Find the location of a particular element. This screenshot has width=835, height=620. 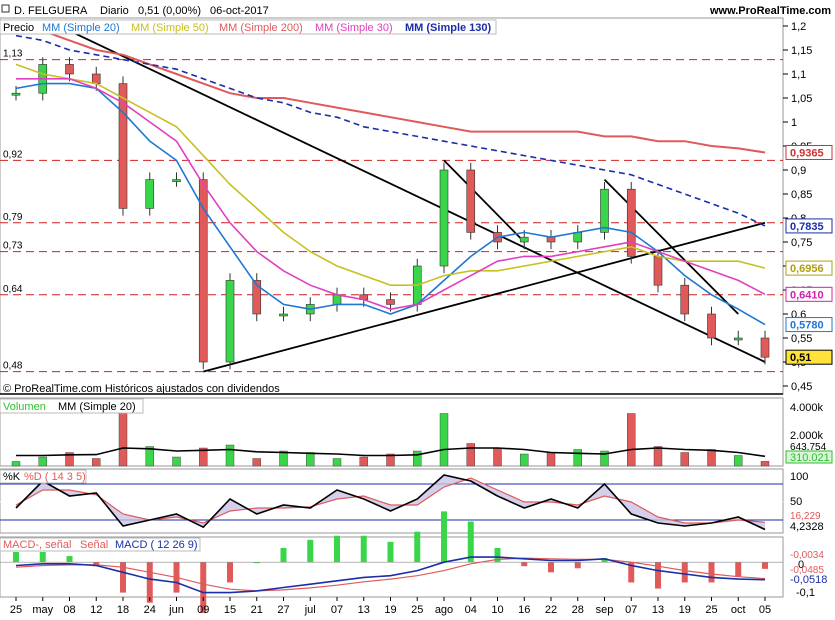

x-tick-label: 16 is located at coordinates (524, 610).